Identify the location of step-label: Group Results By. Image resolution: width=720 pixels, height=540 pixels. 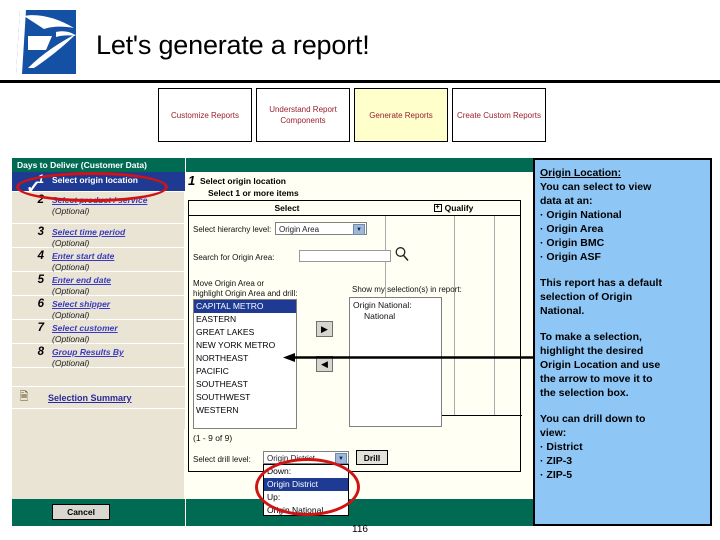
(88, 352).